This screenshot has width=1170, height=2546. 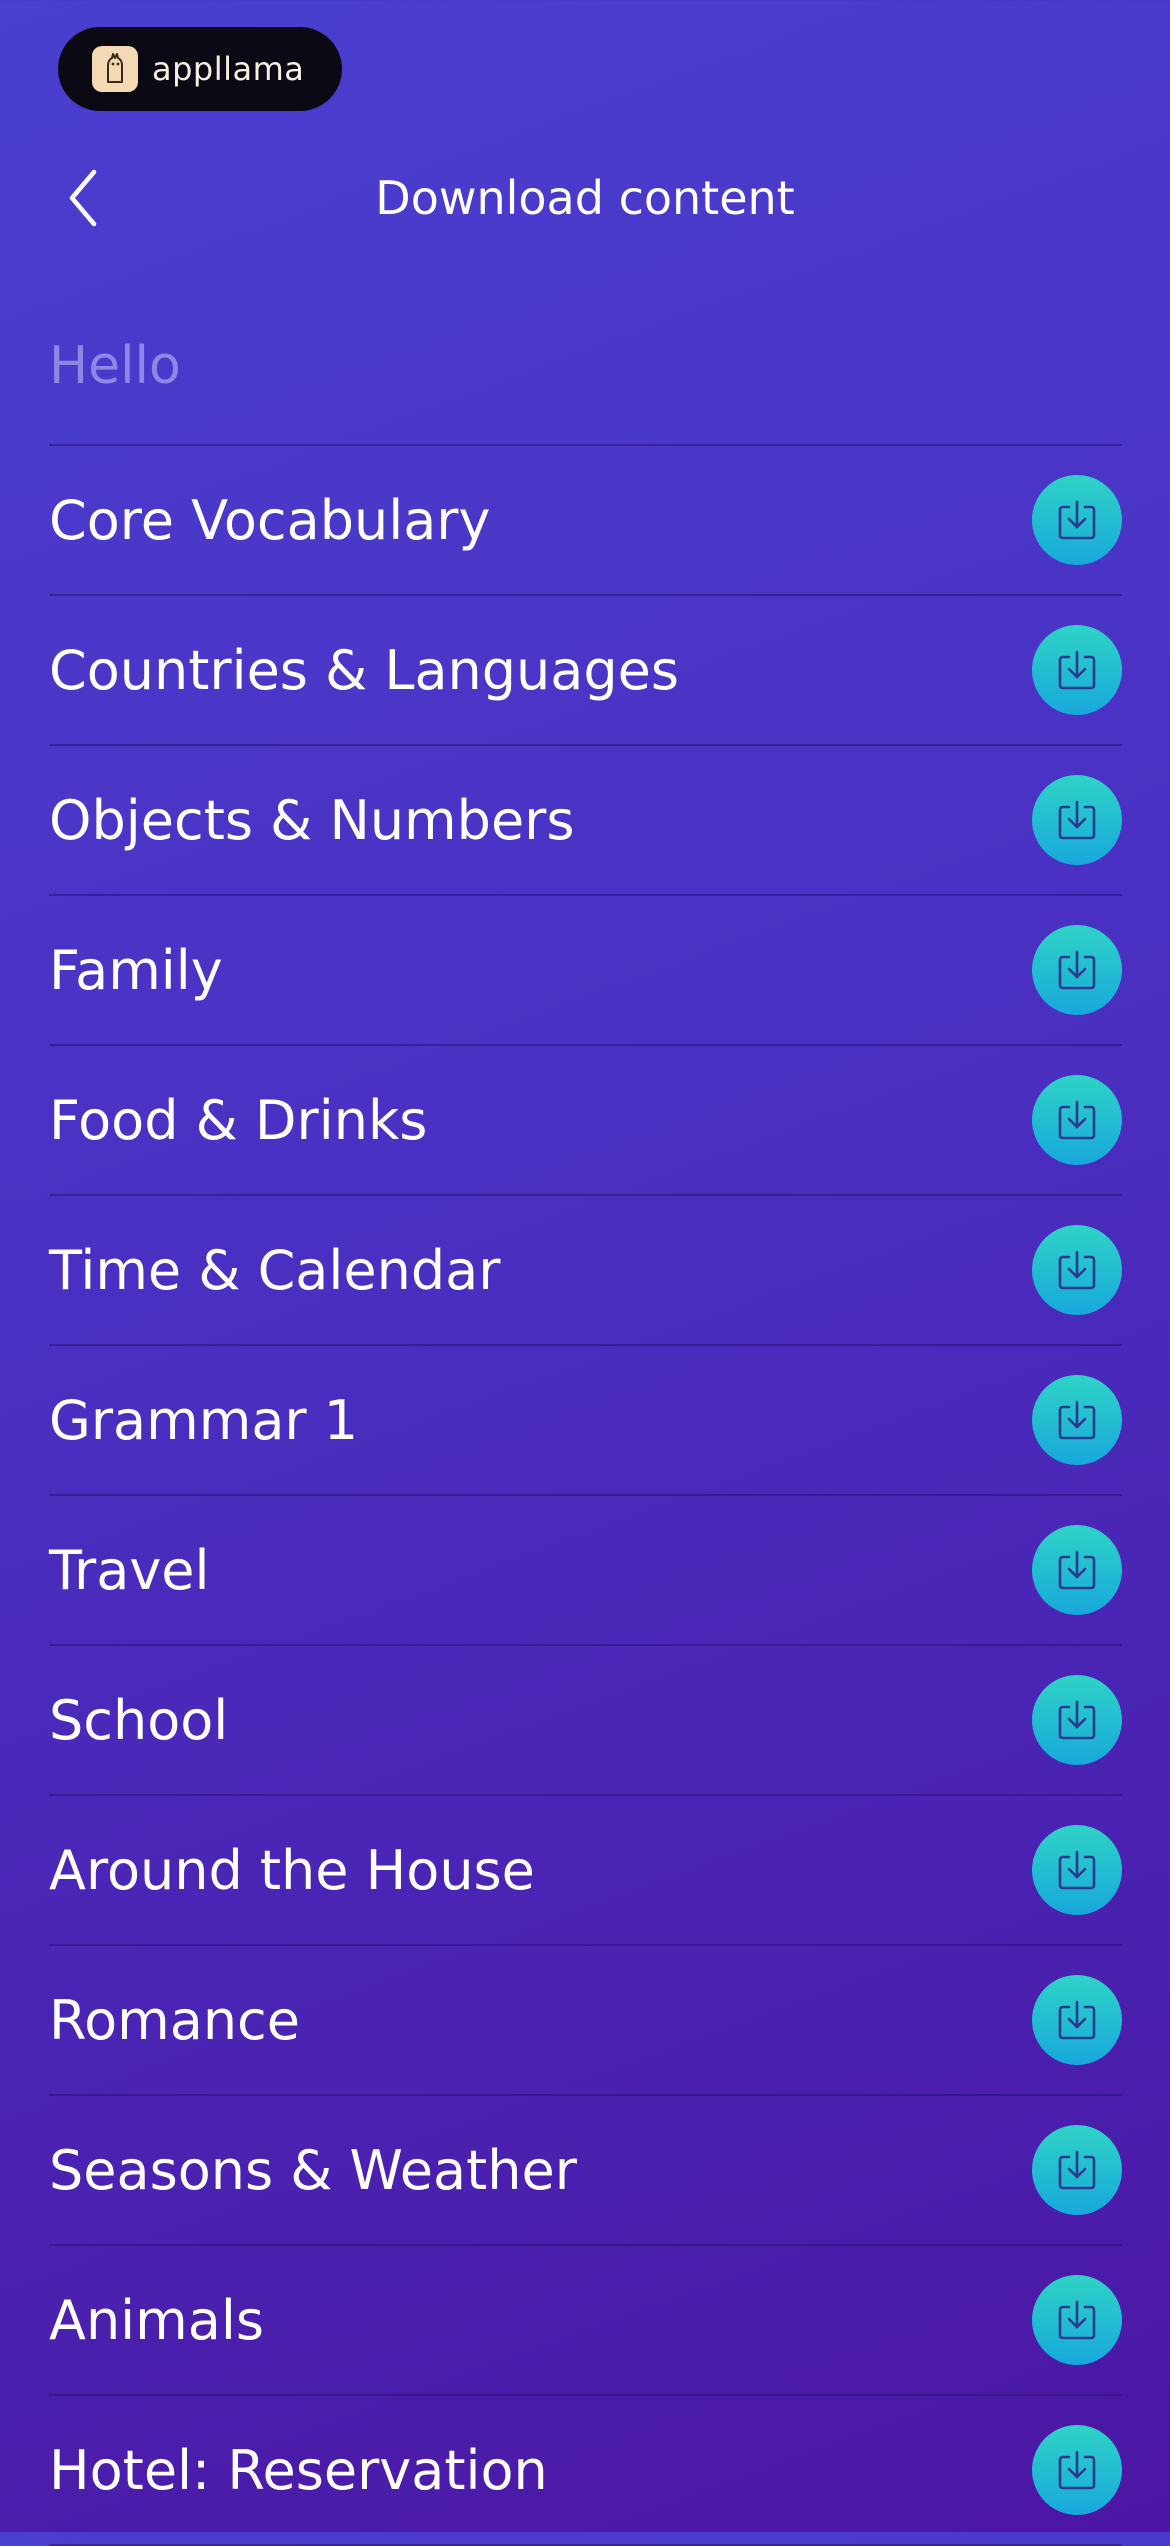 I want to click on list-item: Grammar 1, so click(x=585, y=1420).